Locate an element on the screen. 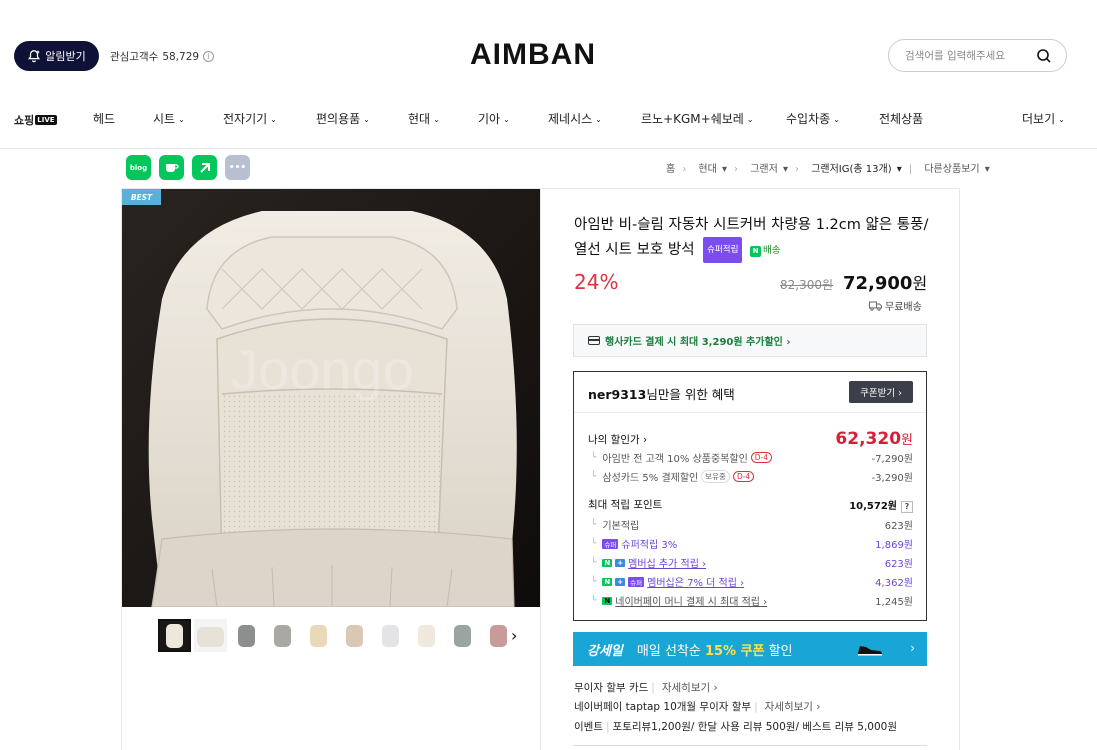 The image size is (1097, 750). nav-label: 전자기기 is located at coordinates (245, 119).